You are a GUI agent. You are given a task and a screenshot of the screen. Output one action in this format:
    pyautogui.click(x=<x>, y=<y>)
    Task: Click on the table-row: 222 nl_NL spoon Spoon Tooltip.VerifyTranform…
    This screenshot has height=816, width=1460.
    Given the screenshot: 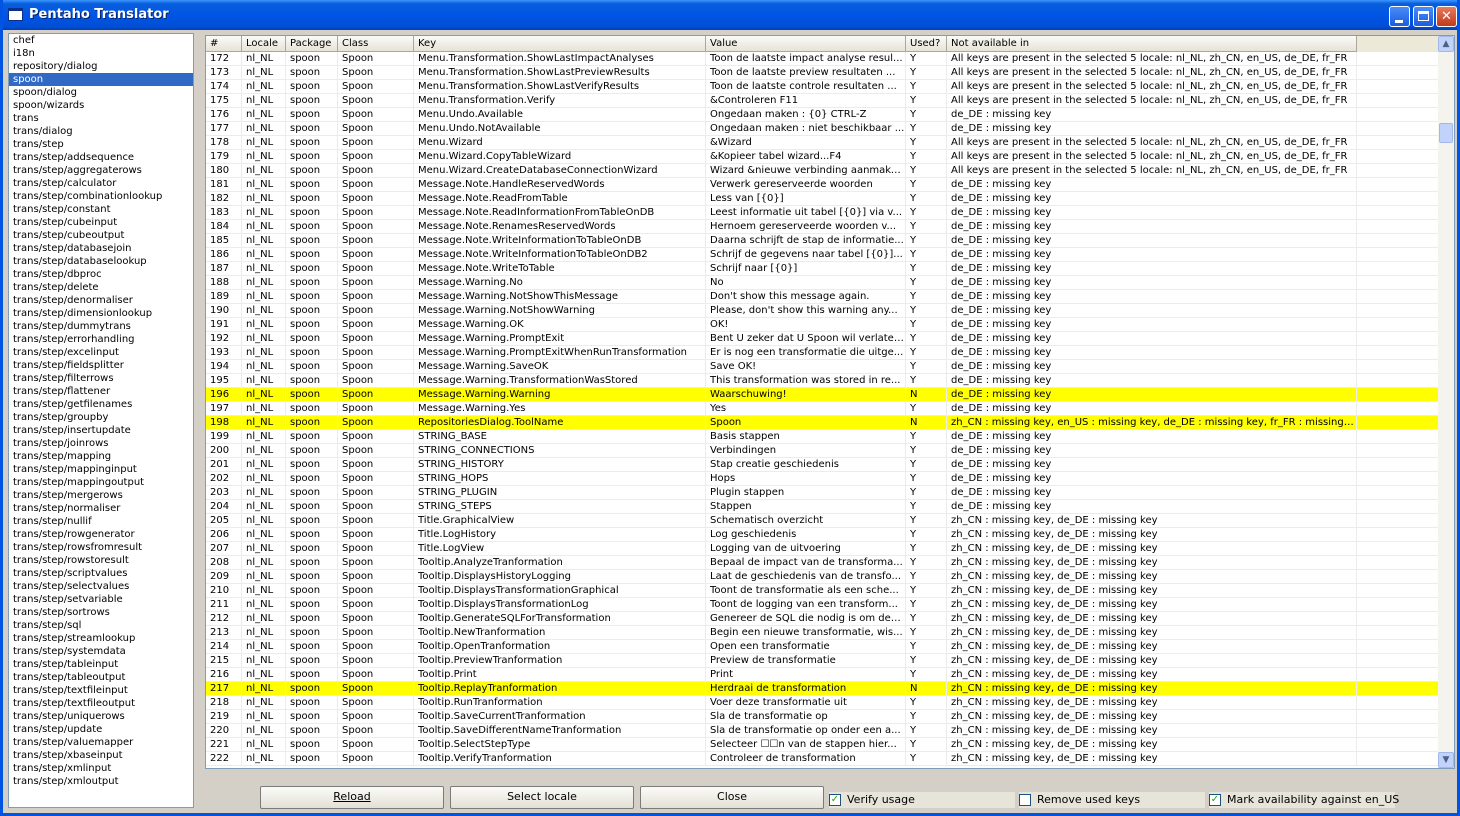 What is the action you would take?
    pyautogui.click(x=822, y=759)
    